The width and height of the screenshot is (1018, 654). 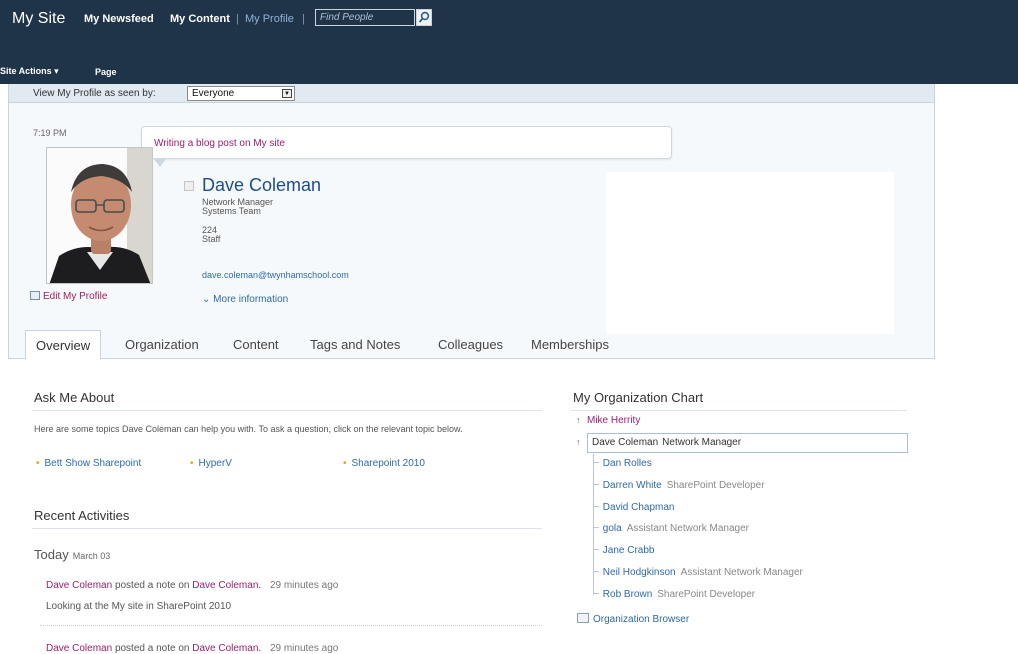 I want to click on org-report-item: Rob Brown SharePoint Developer, so click(x=674, y=594).